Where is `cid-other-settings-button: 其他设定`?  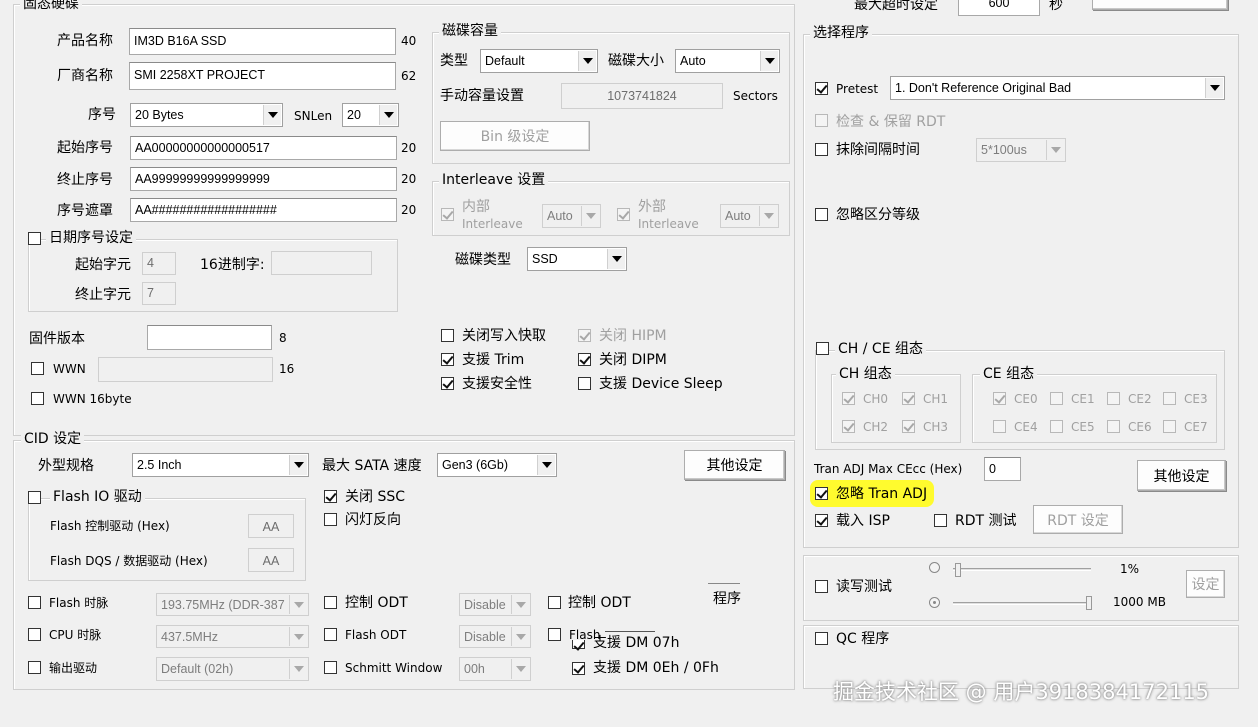 cid-other-settings-button: 其他设定 is located at coordinates (734, 465).